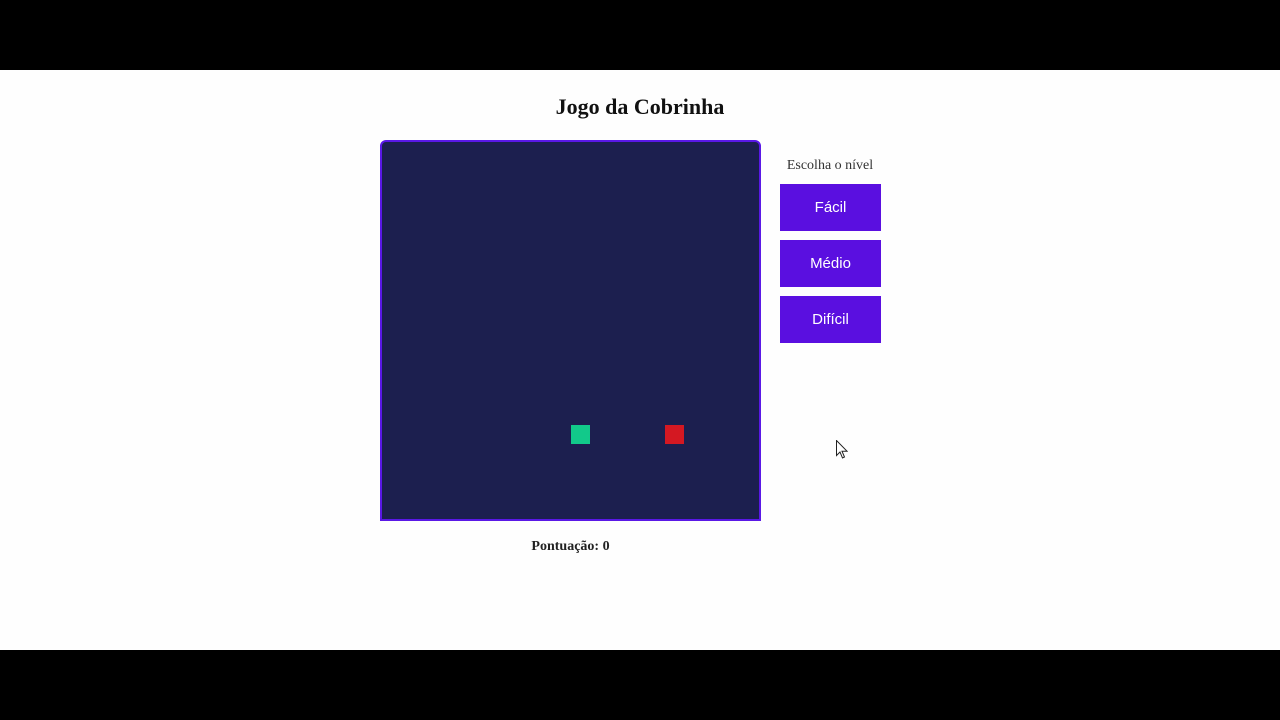  Describe the element at coordinates (830, 165) in the screenshot. I see `level-label: Escolha o nível` at that location.